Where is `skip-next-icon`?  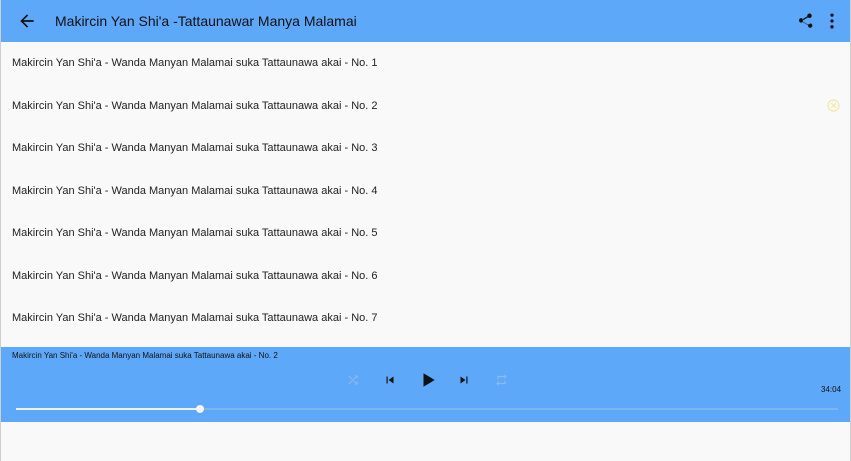 skip-next-icon is located at coordinates (464, 380).